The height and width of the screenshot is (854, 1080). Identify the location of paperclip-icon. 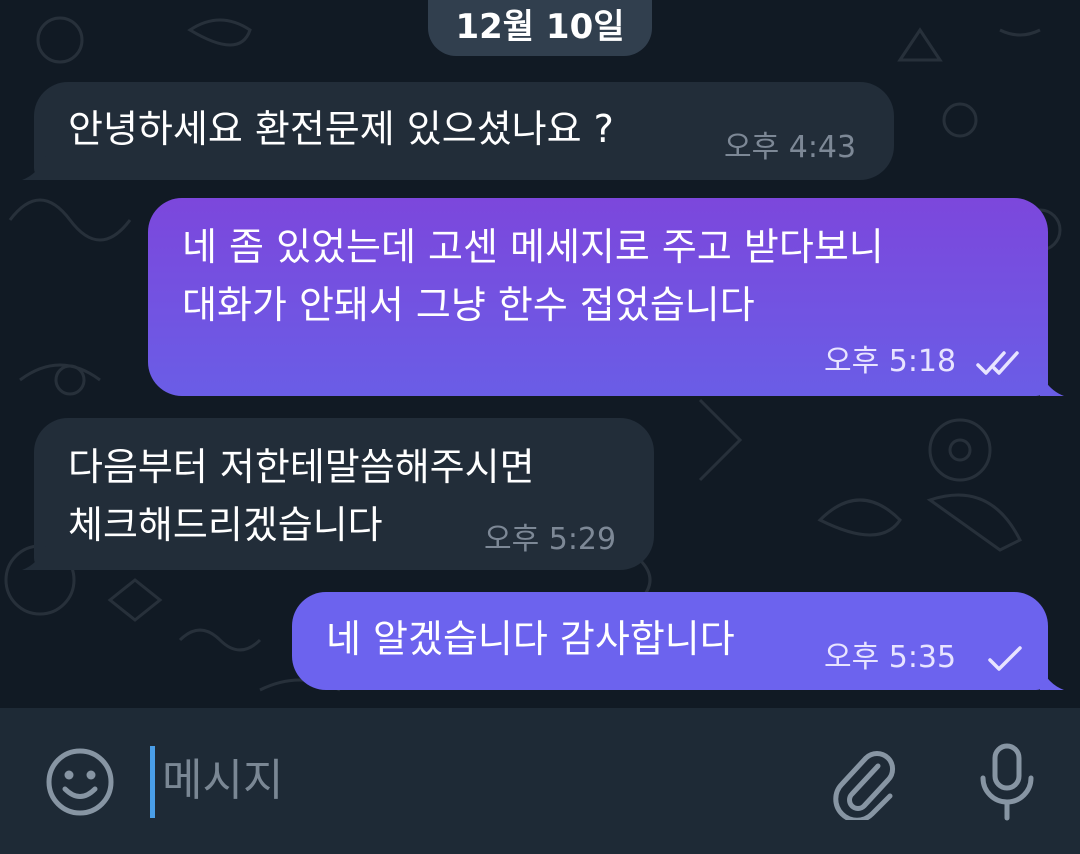
(865, 782).